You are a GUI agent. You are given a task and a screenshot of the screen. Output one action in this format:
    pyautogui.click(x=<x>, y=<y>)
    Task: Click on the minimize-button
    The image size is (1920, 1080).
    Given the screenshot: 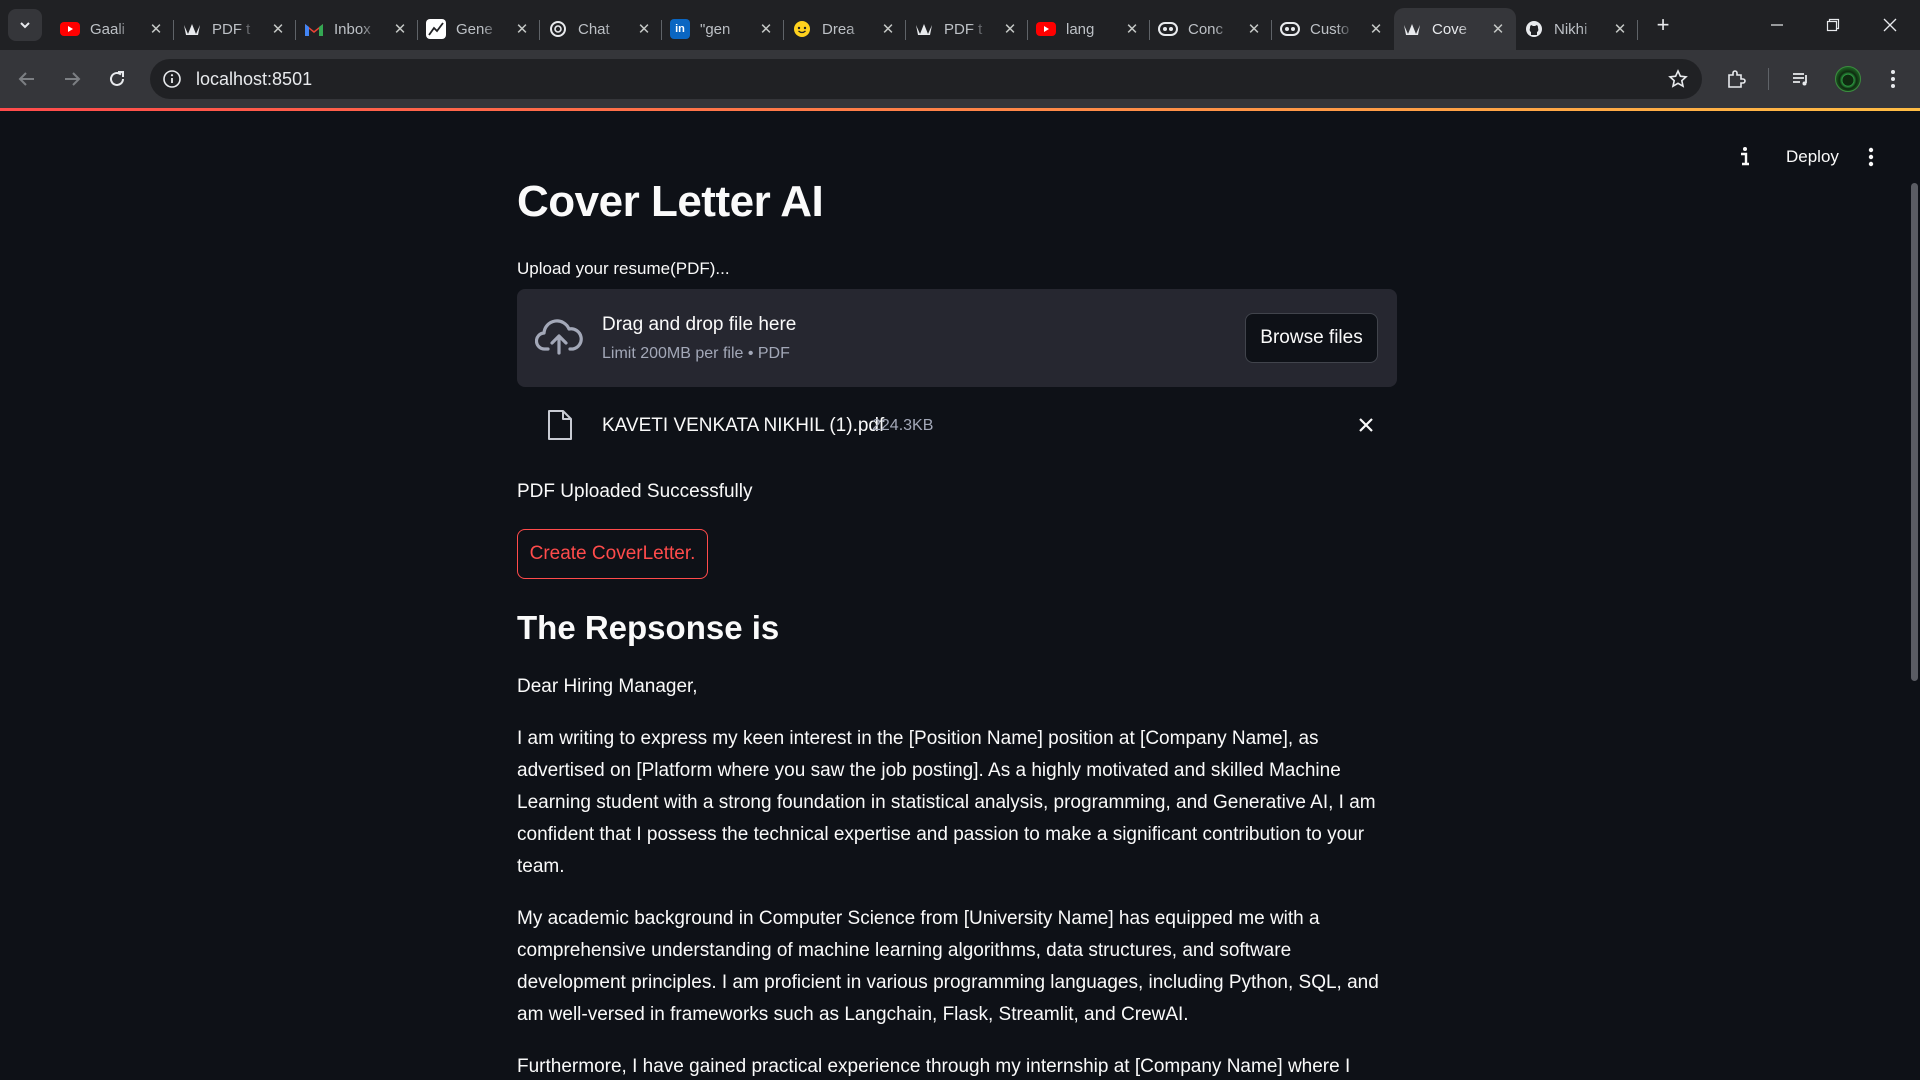 What is the action you would take?
    pyautogui.click(x=1777, y=25)
    